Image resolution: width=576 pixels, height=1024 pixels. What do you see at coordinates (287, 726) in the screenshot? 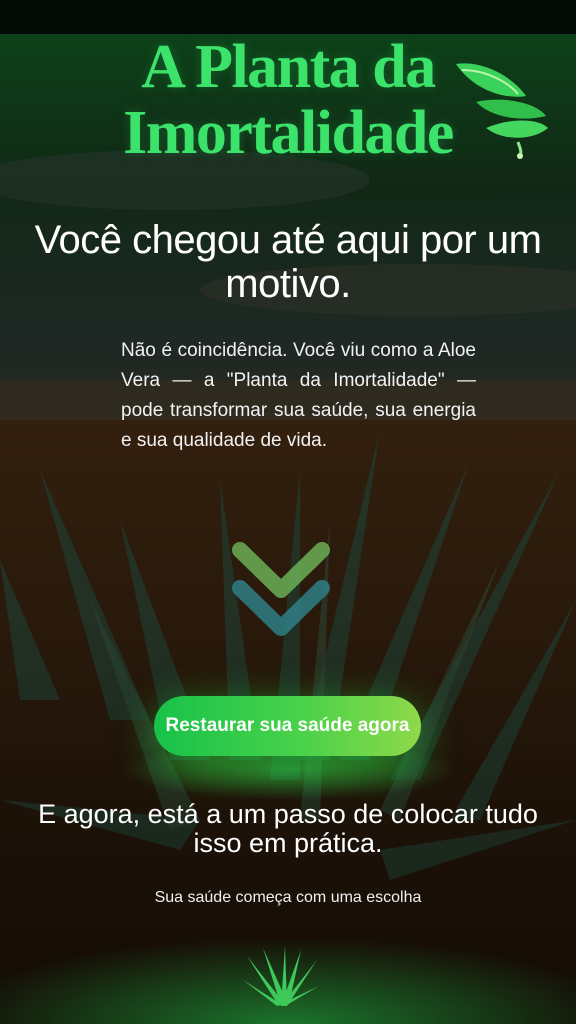
I see `restore-health-button: Restaurar sua saúde agora` at bounding box center [287, 726].